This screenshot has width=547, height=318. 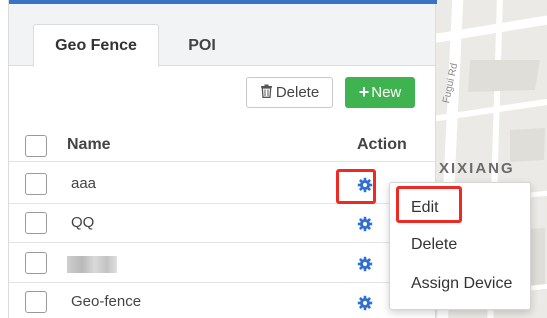 I want to click on map-area-label: XIXIANG, so click(x=477, y=168).